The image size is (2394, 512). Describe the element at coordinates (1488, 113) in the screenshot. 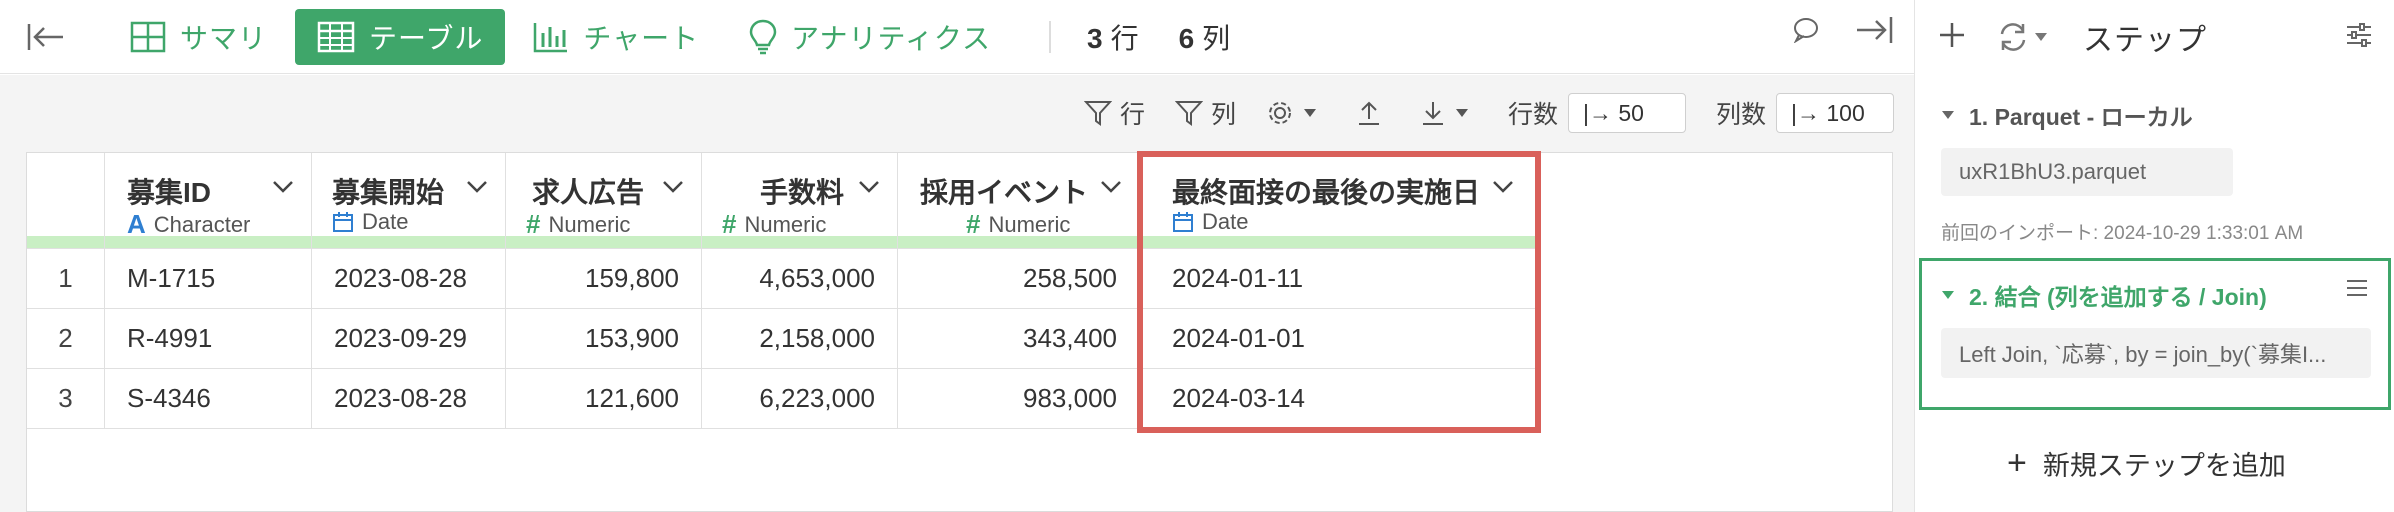

I see `table-subtoolbar: 行 列 行数 |→ 50 列数 |→ 100` at that location.